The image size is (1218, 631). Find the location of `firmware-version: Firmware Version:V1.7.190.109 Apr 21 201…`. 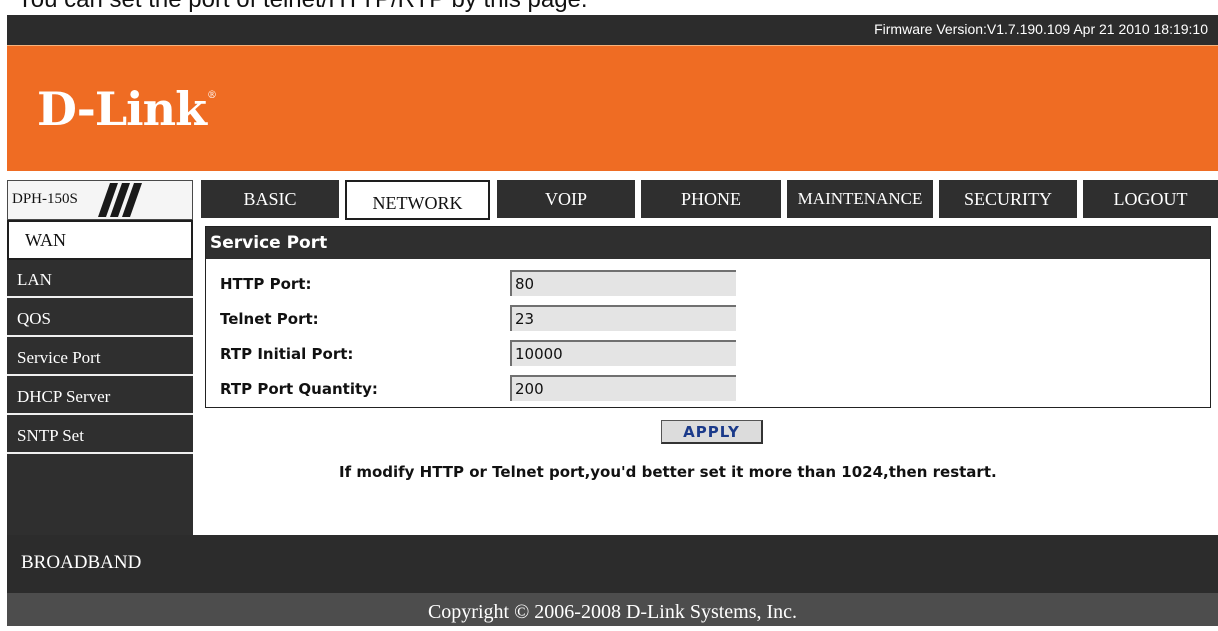

firmware-version: Firmware Version:V1.7.190.109 Apr 21 201… is located at coordinates (1041, 29).